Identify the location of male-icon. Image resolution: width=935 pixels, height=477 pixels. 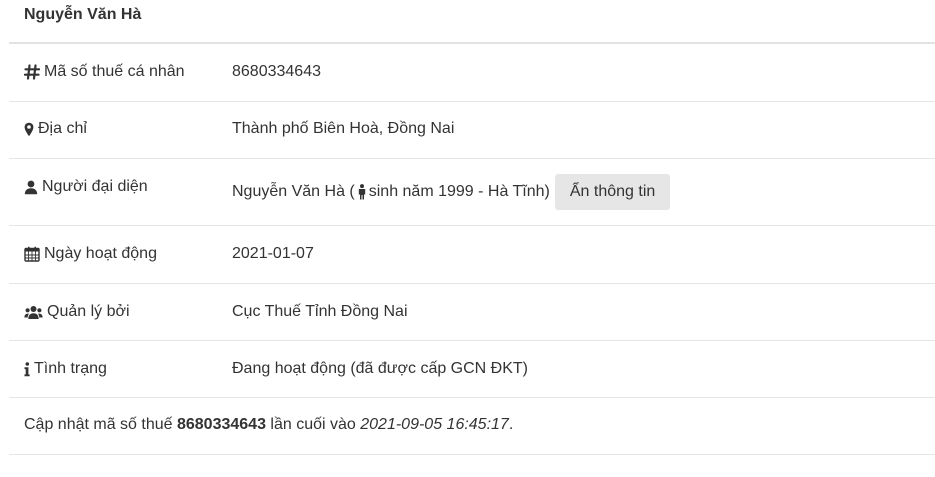
(362, 191).